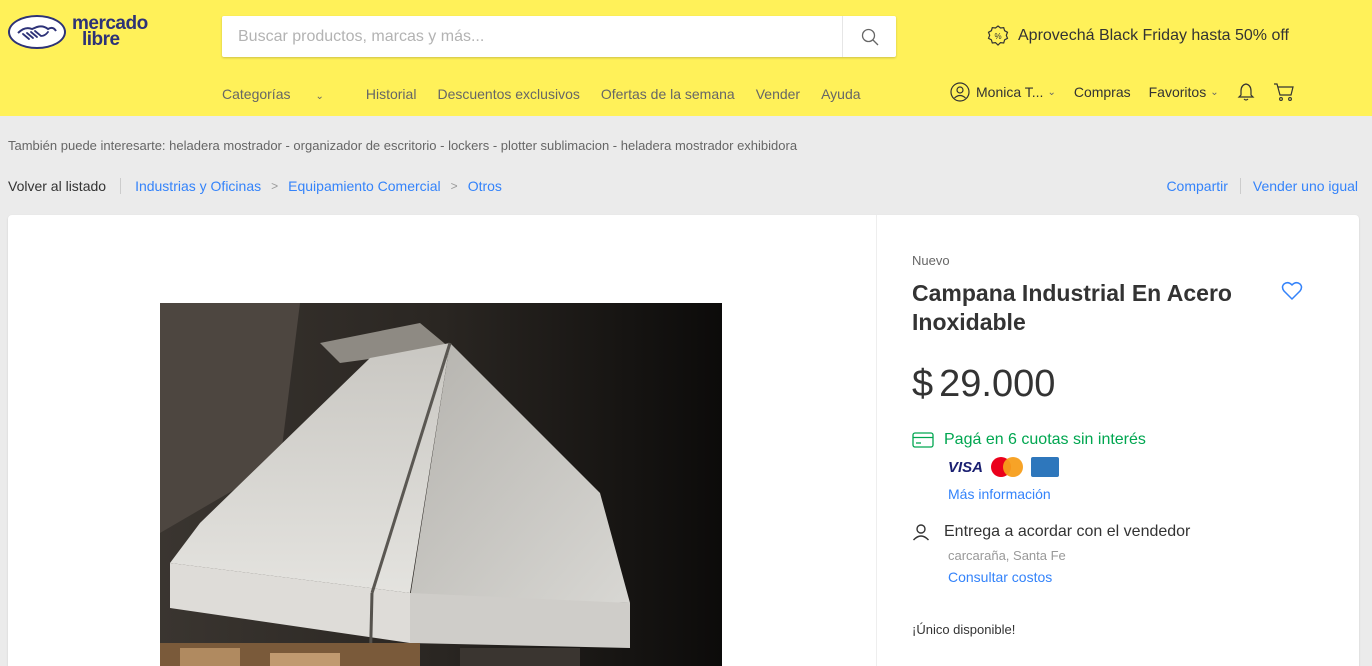  I want to click on listing-actions: Compartir Vender uno igual, so click(1262, 186).